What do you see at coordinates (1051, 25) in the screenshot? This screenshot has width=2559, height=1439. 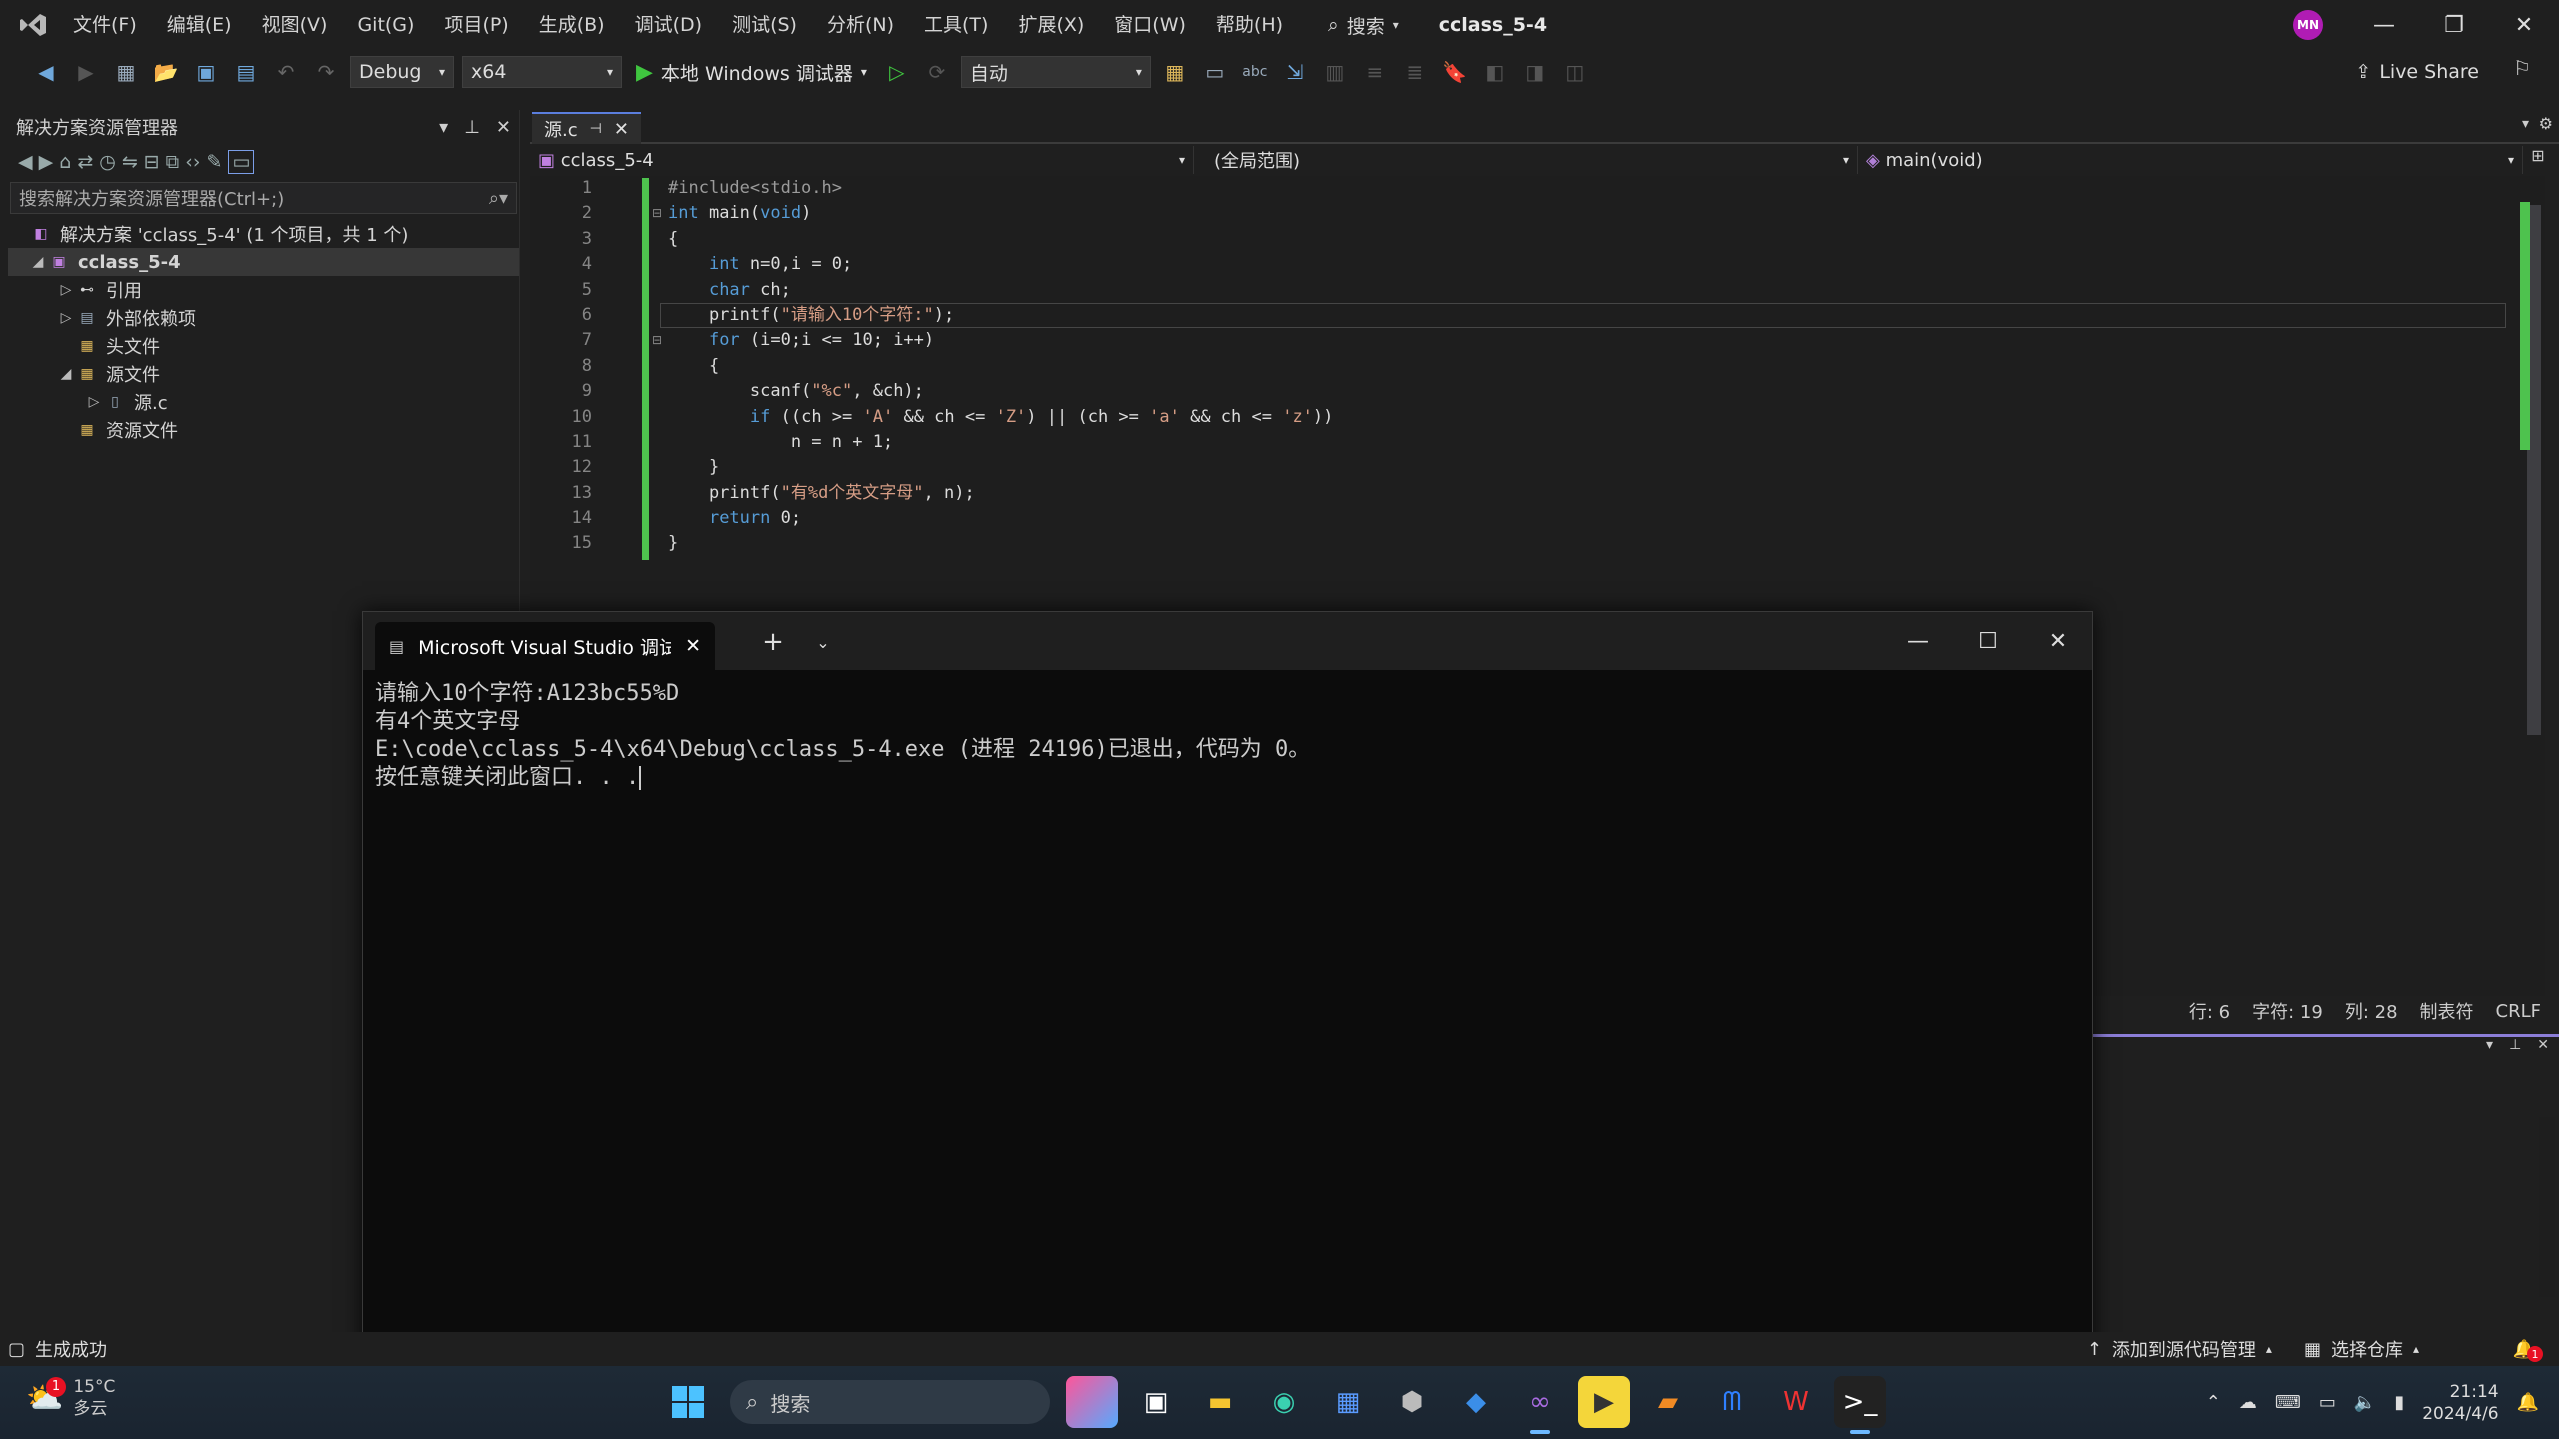 I see `menu-item: 扩展(X)` at bounding box center [1051, 25].